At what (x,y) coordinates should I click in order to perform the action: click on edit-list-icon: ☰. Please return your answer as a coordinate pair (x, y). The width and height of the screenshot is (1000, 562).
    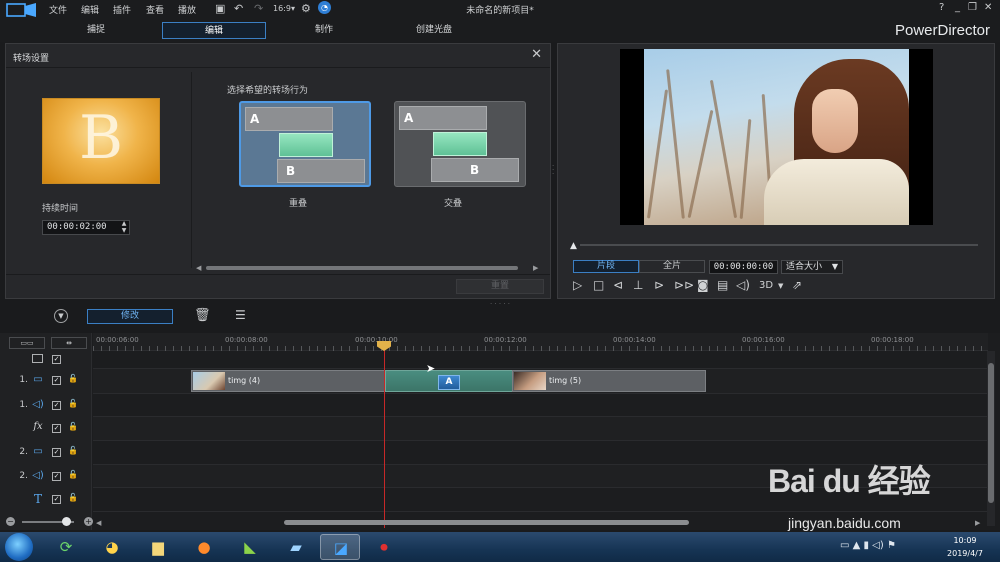
    Looking at the image, I should click on (240, 315).